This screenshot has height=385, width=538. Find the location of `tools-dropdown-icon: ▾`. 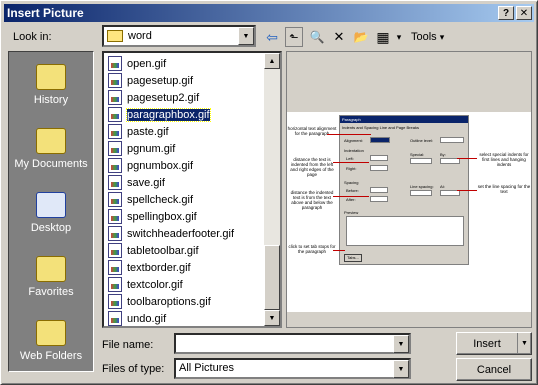

tools-dropdown-icon: ▾ is located at coordinates (442, 36).